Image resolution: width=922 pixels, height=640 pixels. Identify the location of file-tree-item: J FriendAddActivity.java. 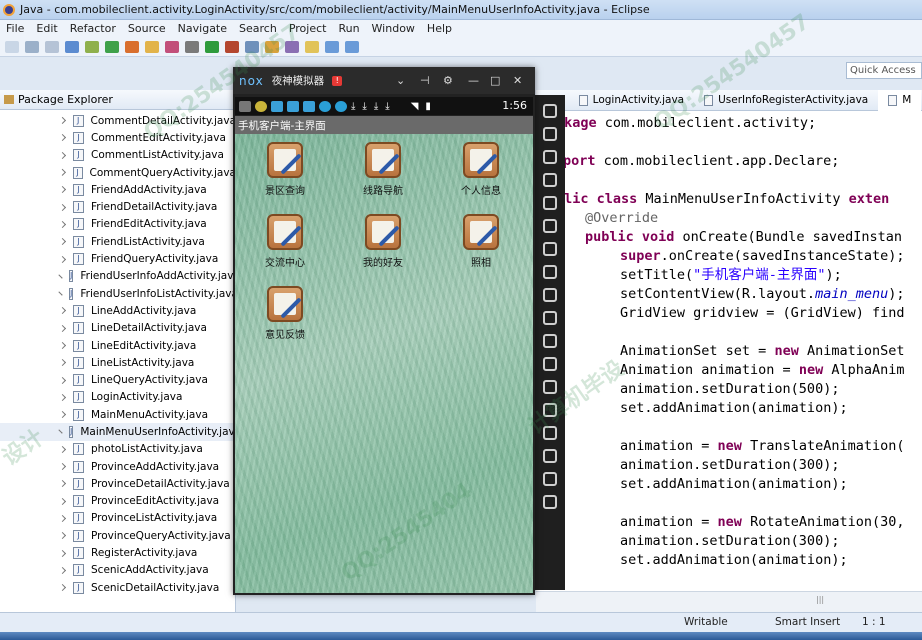
(118, 189).